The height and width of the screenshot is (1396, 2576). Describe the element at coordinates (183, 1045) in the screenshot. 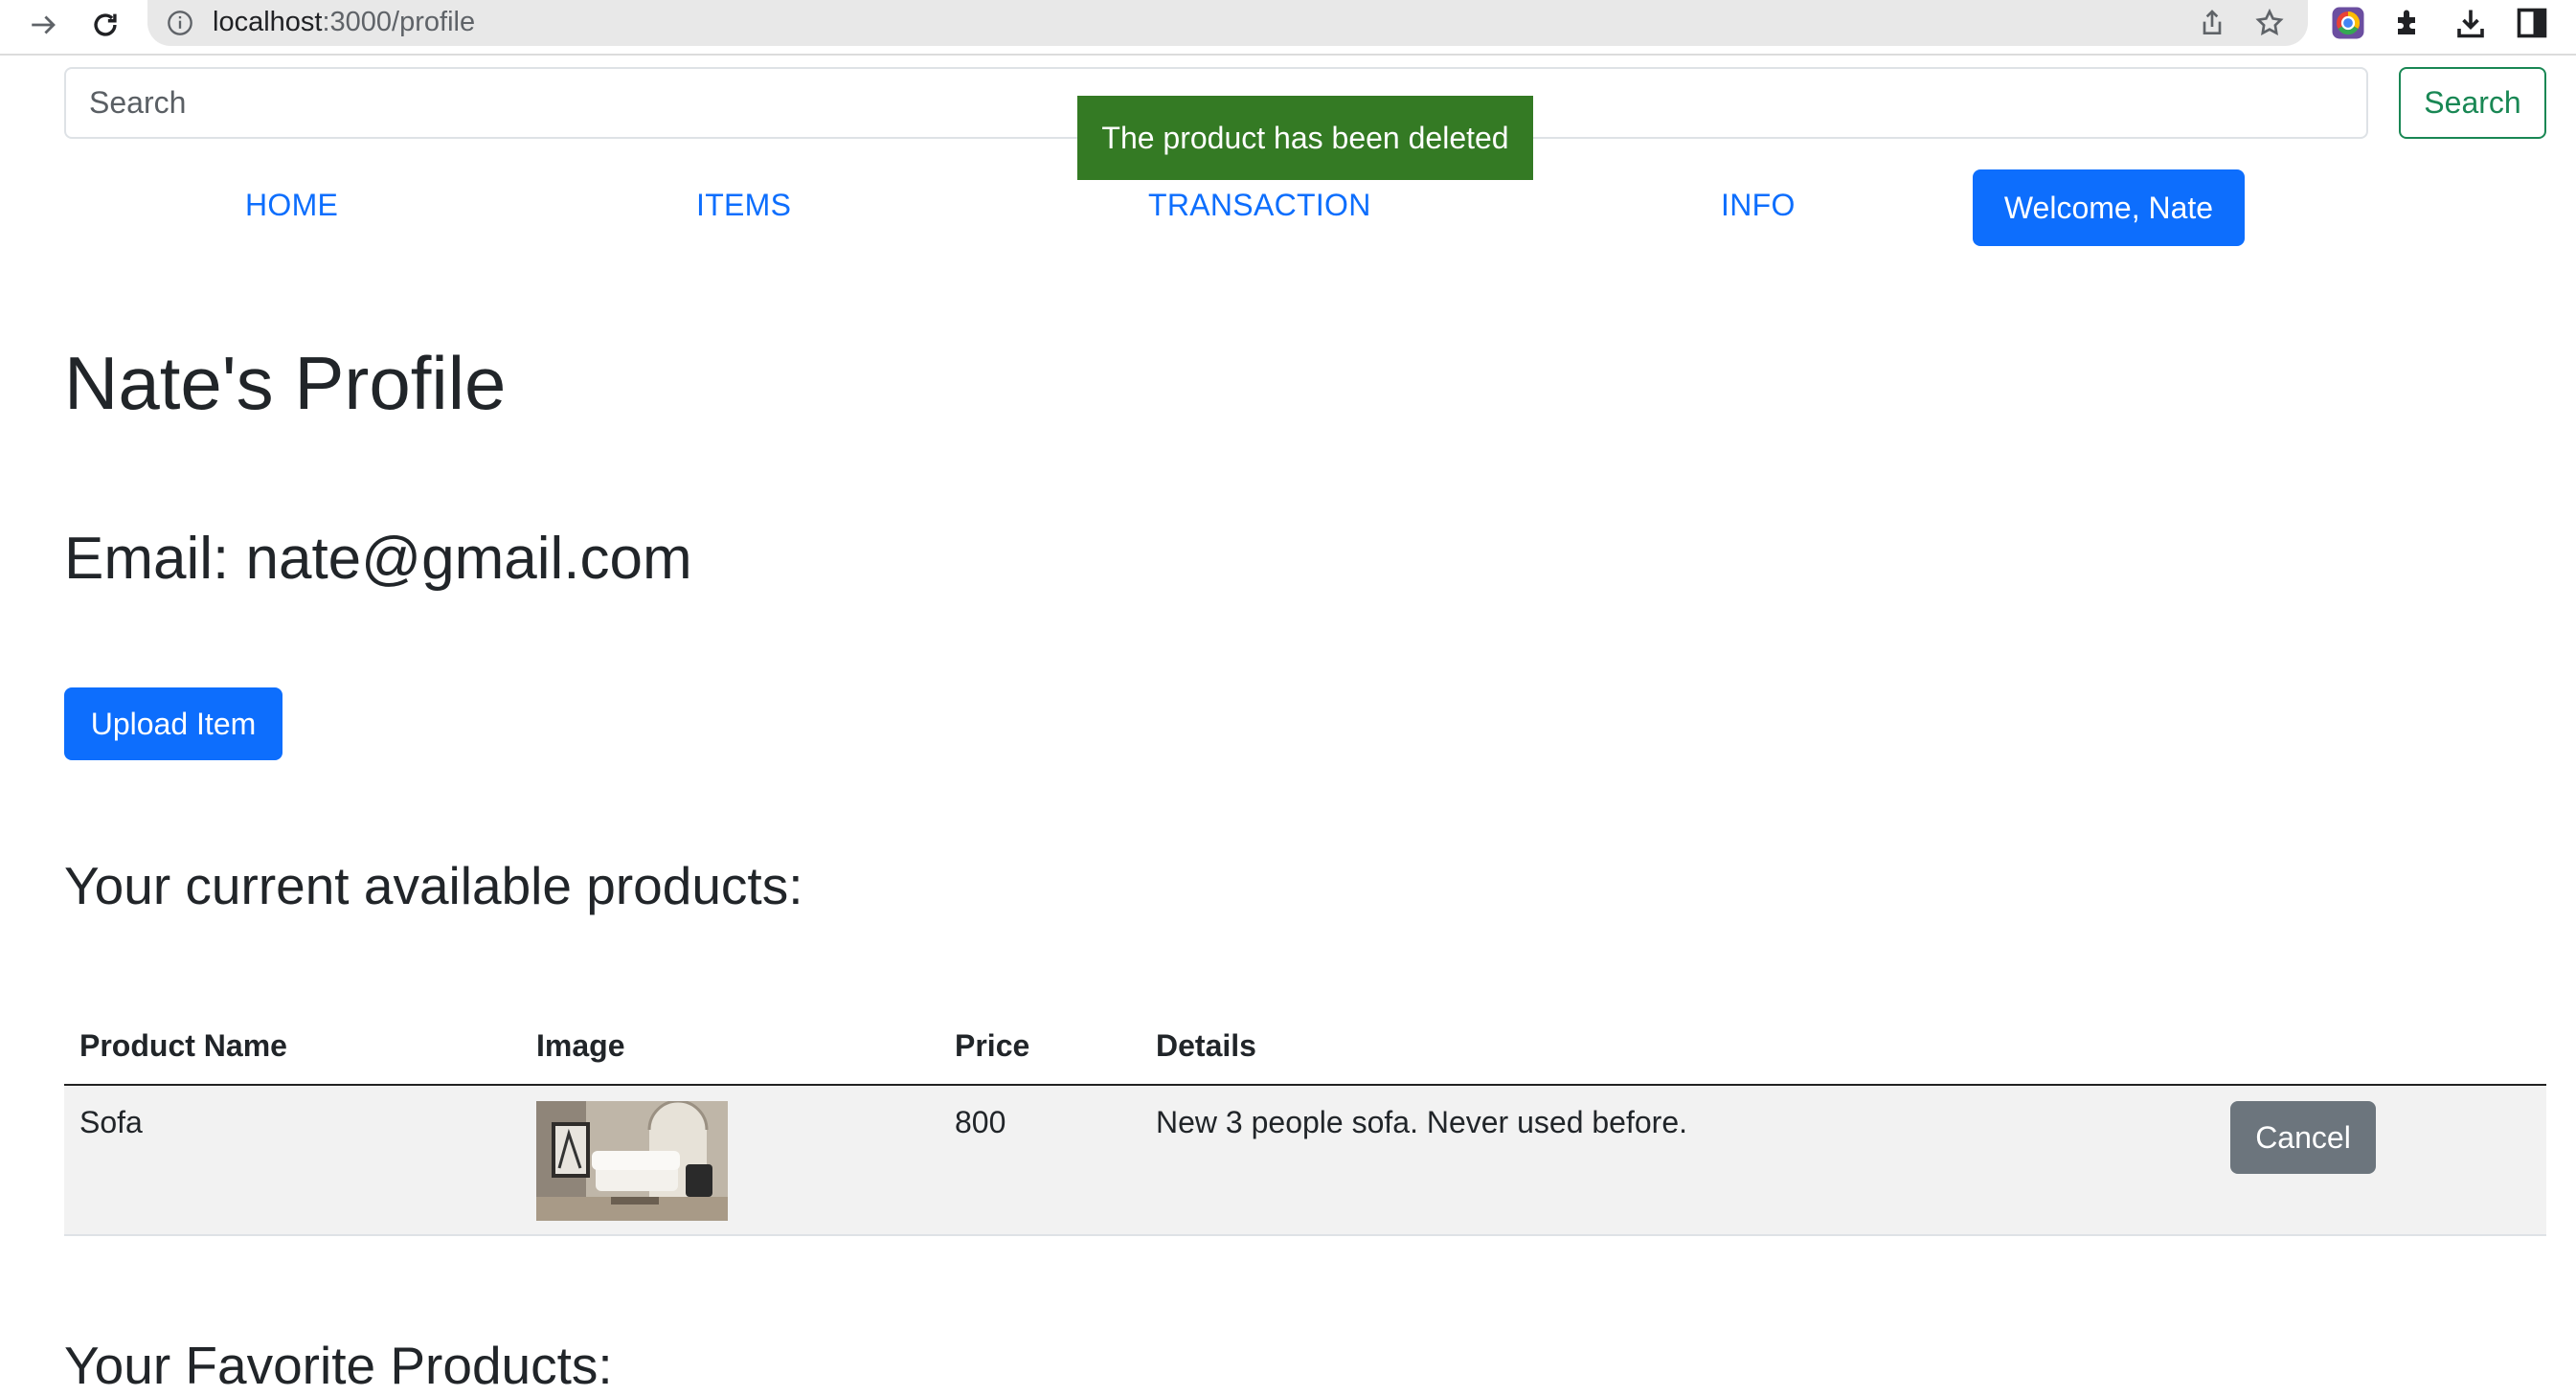

I see `column-header-product-name: Product Name` at that location.